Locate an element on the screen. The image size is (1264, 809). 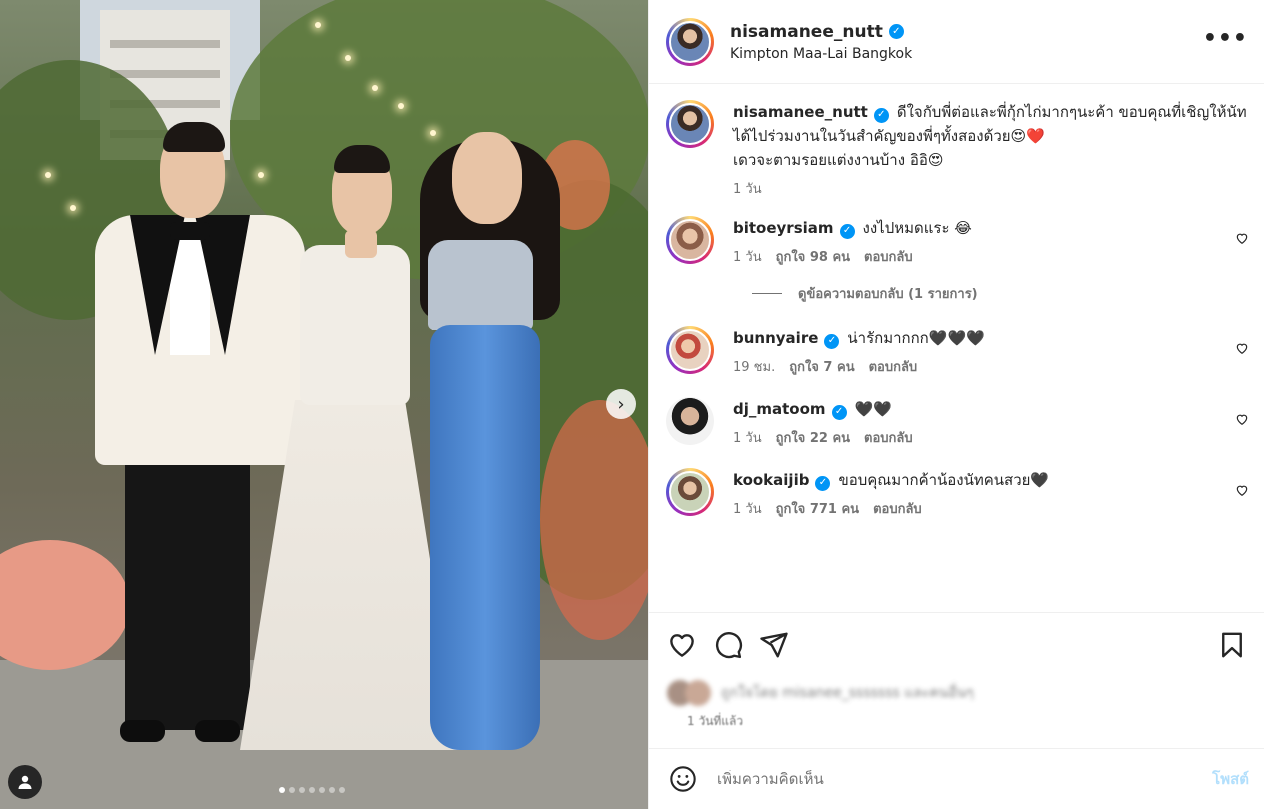
comment-likes: ถูกใจ 98 คน is located at coordinates (813, 256).